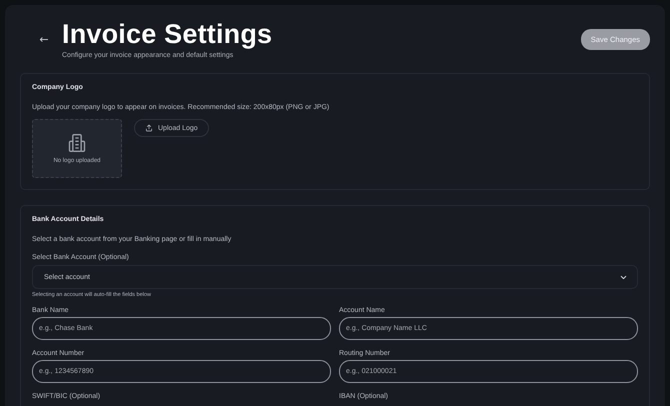  Describe the element at coordinates (77, 143) in the screenshot. I see `building-icon` at that location.